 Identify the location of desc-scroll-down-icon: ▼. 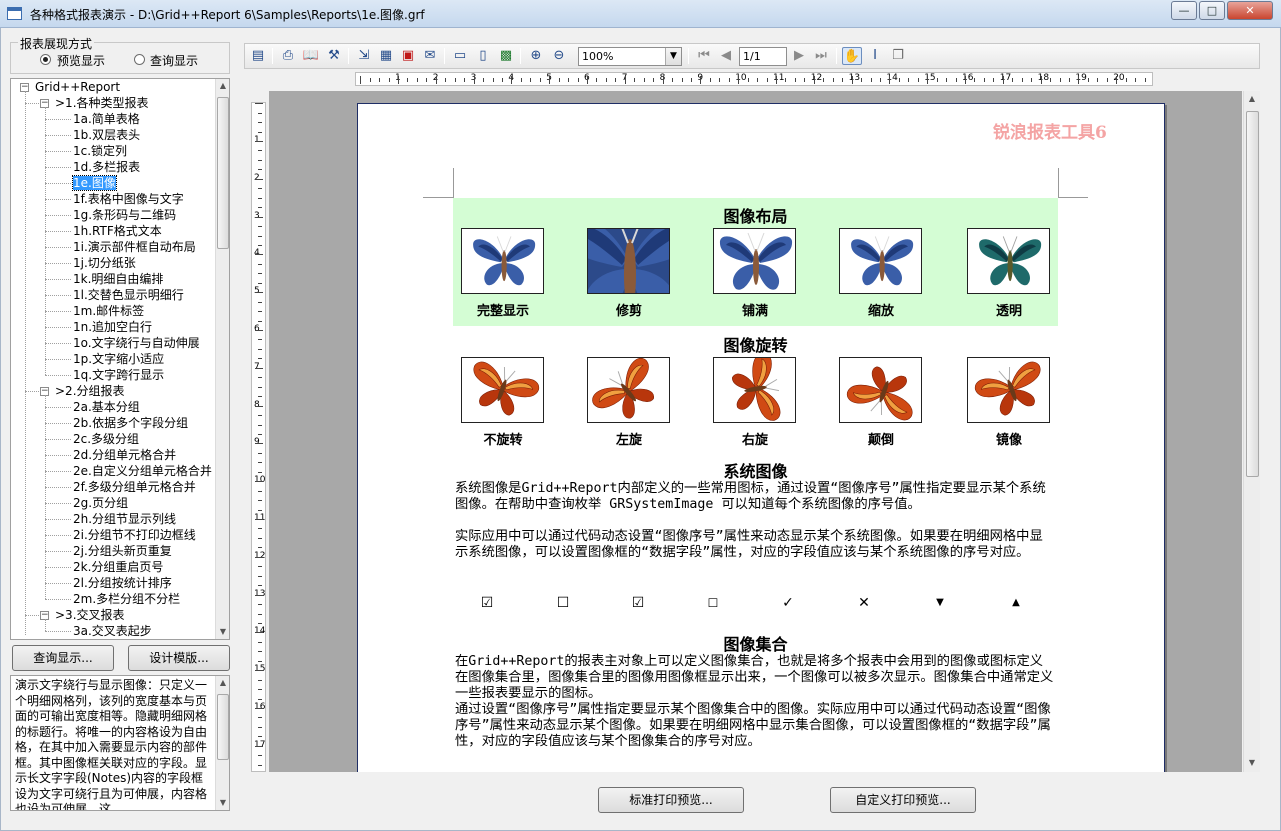
(222, 802).